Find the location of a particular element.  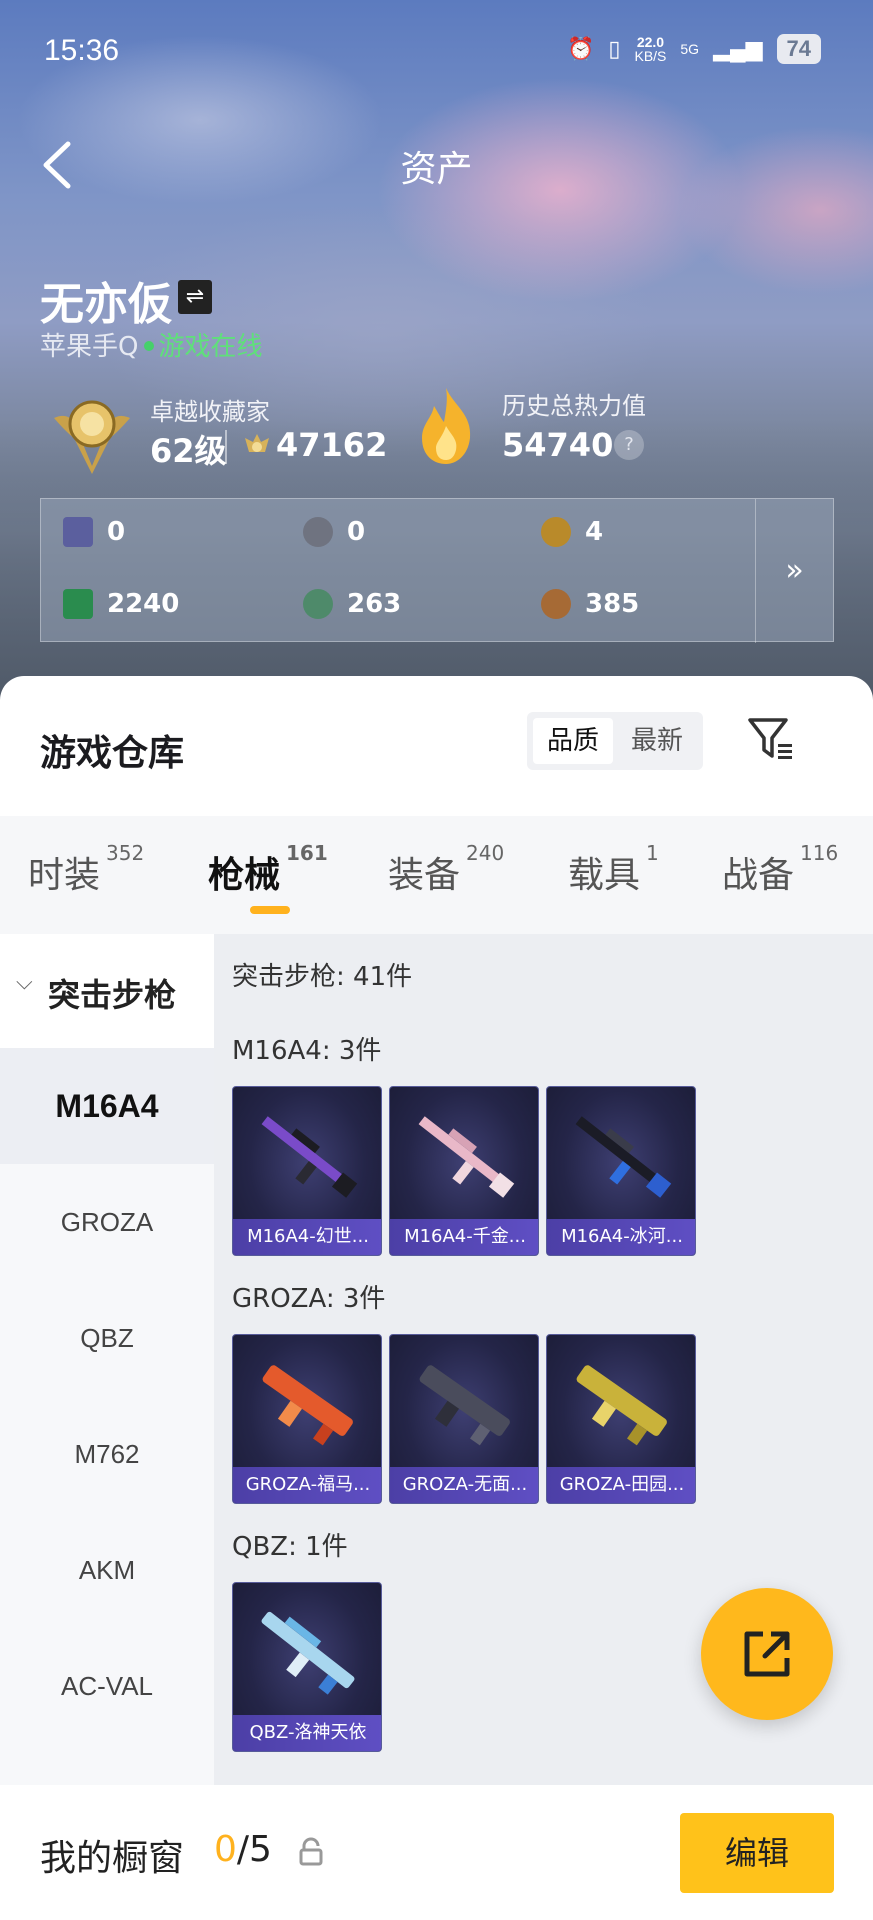

showcase-count: 0/5 is located at coordinates (243, 1849).